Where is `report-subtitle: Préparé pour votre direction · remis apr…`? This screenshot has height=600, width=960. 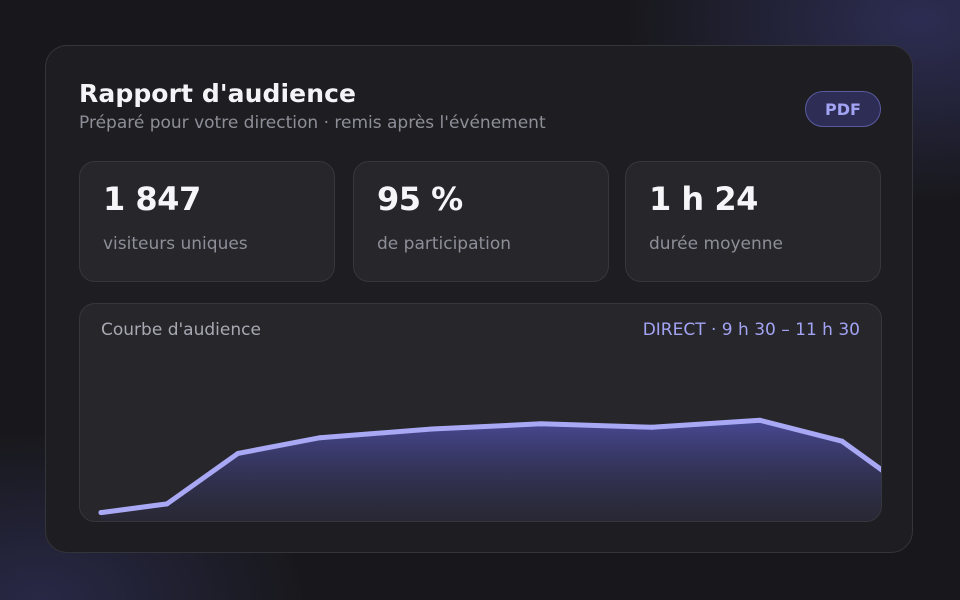 report-subtitle: Préparé pour votre direction · remis apr… is located at coordinates (312, 123).